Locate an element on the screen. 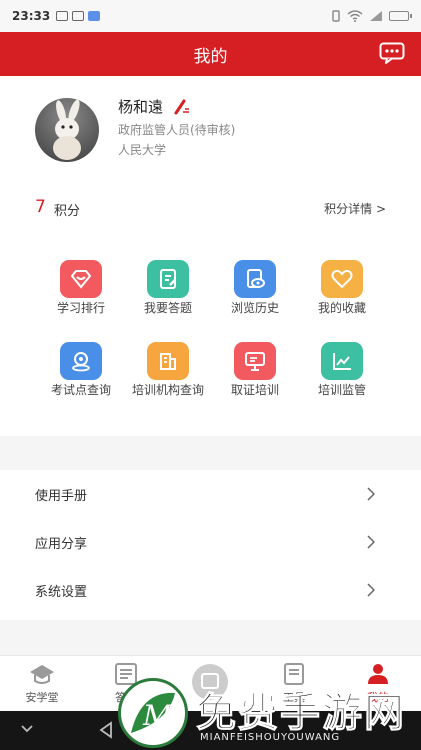 The image size is (421, 750). watermark-subtitle: MIANFEISHOUYOUWANG is located at coordinates (270, 737).